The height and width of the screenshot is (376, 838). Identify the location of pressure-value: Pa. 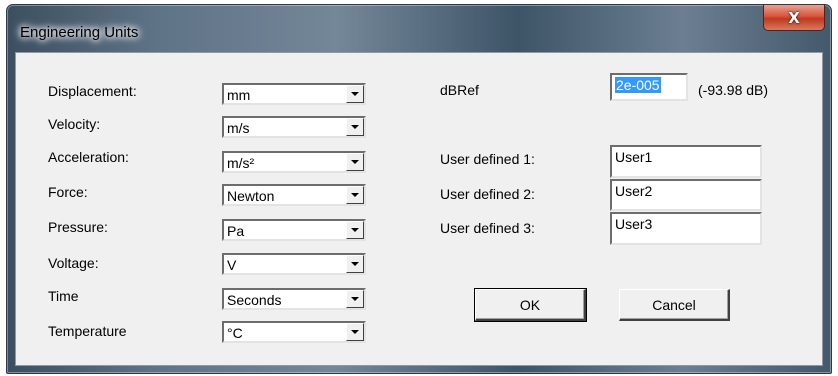
(236, 231).